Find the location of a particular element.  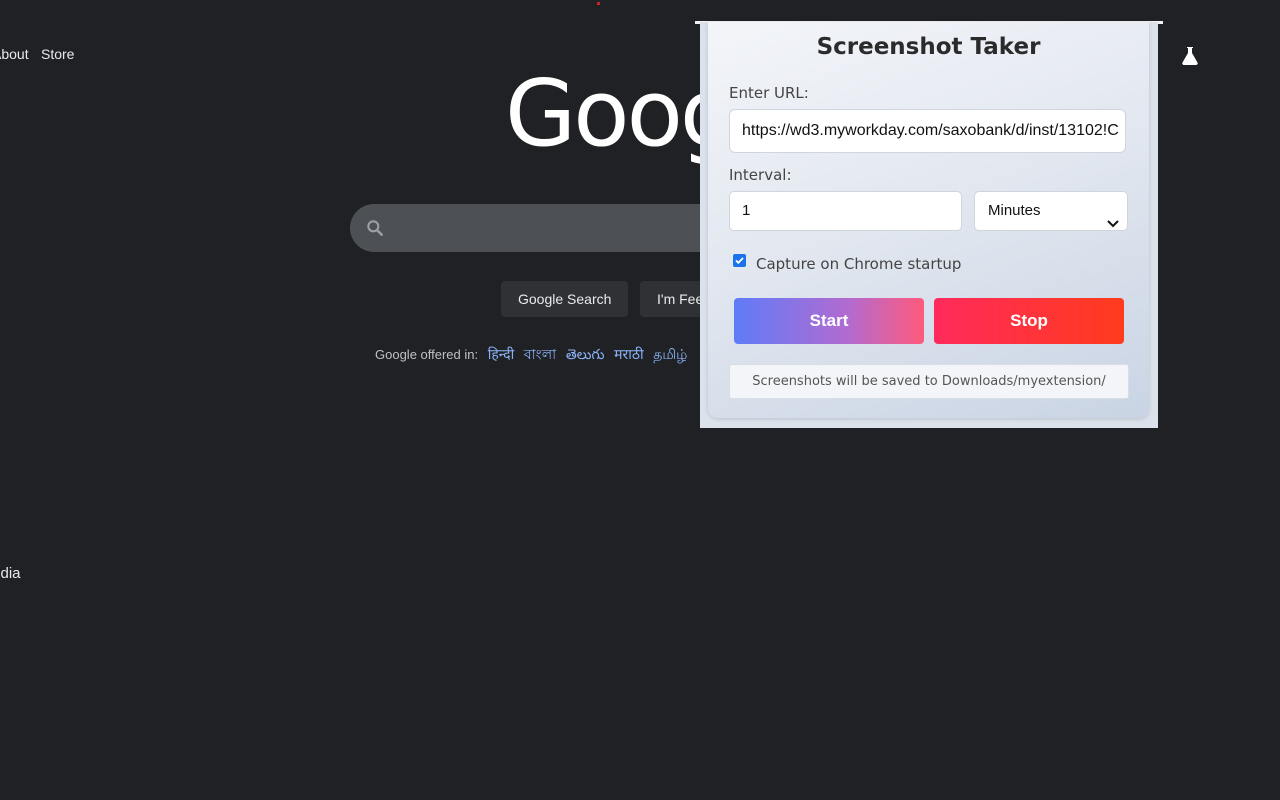

startup-checkbox is located at coordinates (739, 260).